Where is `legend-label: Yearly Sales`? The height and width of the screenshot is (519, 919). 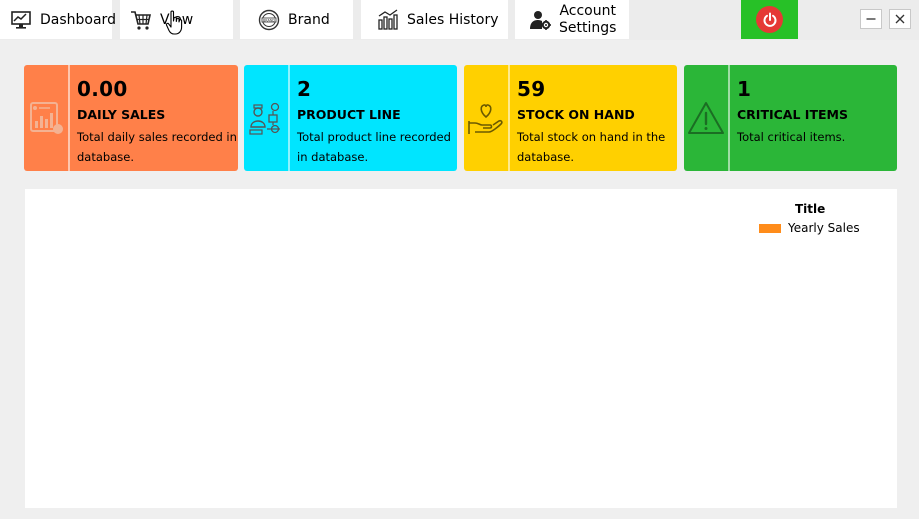 legend-label: Yearly Sales is located at coordinates (824, 228).